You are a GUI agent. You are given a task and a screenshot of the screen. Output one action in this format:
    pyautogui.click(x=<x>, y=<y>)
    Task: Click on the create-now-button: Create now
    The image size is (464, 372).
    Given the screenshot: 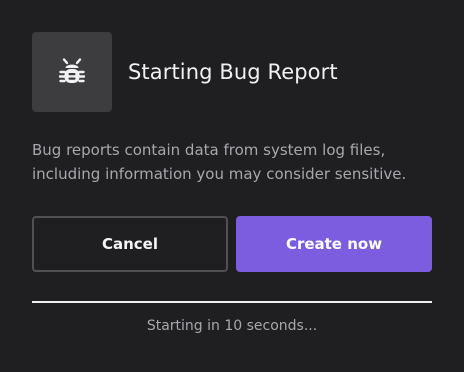 What is the action you would take?
    pyautogui.click(x=334, y=244)
    